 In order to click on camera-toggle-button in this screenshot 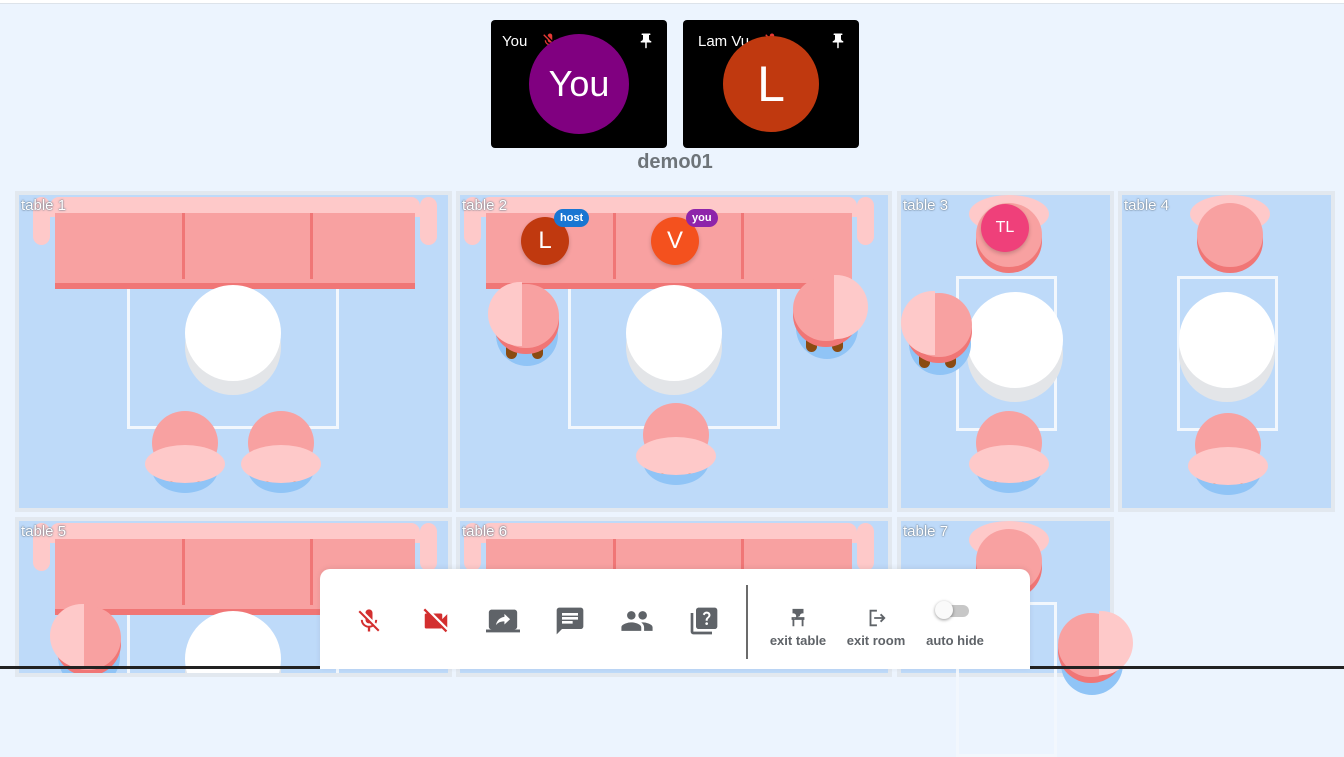, I will do `click(436, 623)`.